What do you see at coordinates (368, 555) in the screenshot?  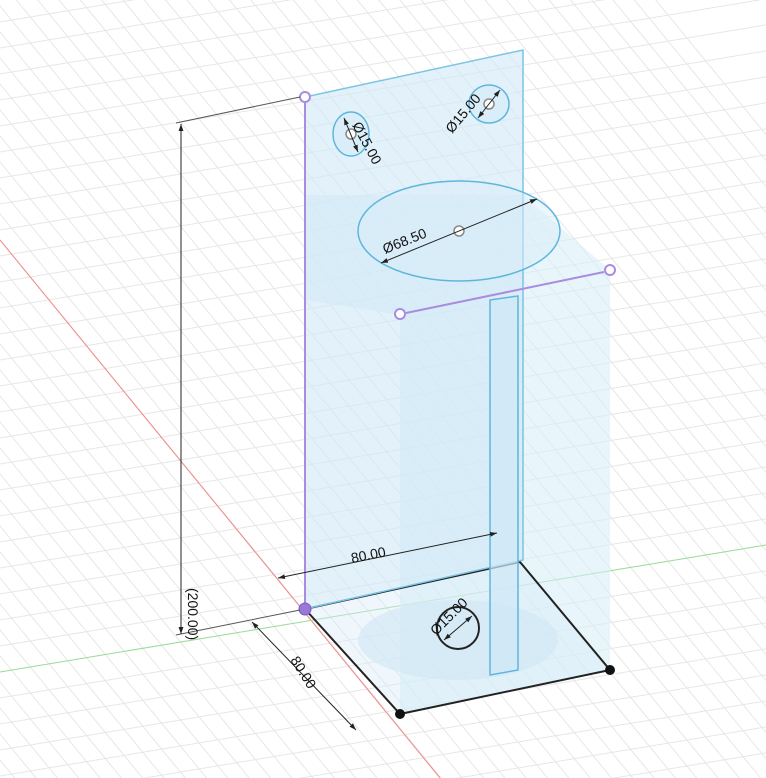 I see `dimension-label: 80.00` at bounding box center [368, 555].